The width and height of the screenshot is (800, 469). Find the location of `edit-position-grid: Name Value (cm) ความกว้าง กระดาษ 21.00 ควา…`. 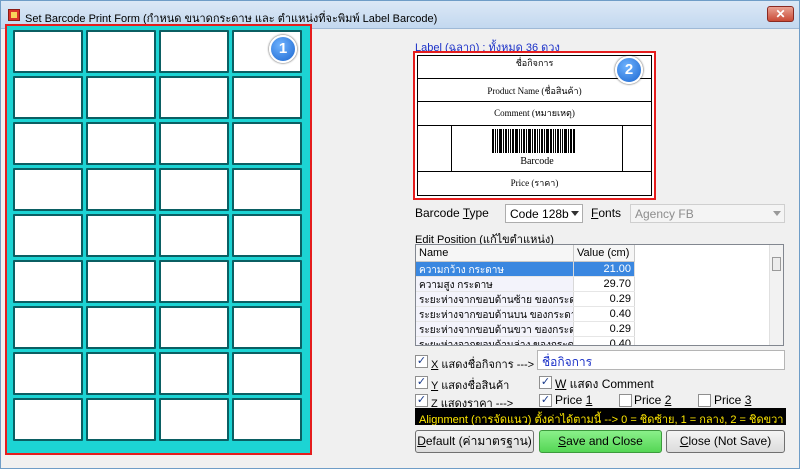

edit-position-grid: Name Value (cm) ความกว้าง กระดาษ 21.00 ควา… is located at coordinates (599, 295).